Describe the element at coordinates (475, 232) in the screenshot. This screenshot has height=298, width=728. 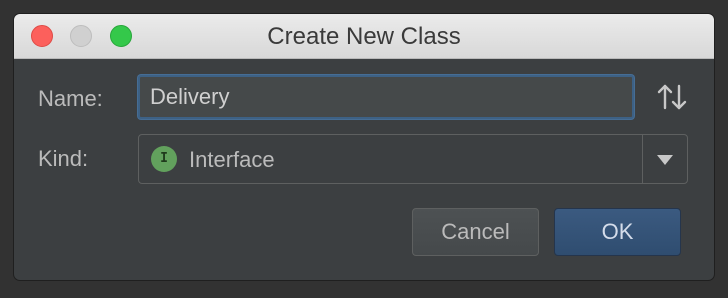
I see `cancel-button: Cancel` at that location.